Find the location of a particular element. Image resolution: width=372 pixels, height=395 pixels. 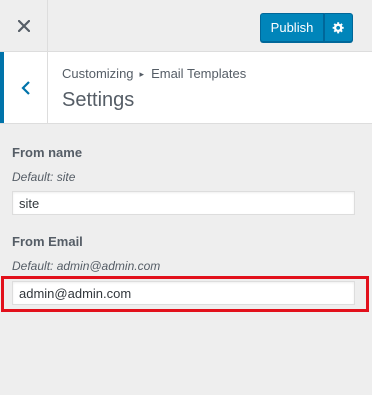

from-email-input is located at coordinates (183, 293).